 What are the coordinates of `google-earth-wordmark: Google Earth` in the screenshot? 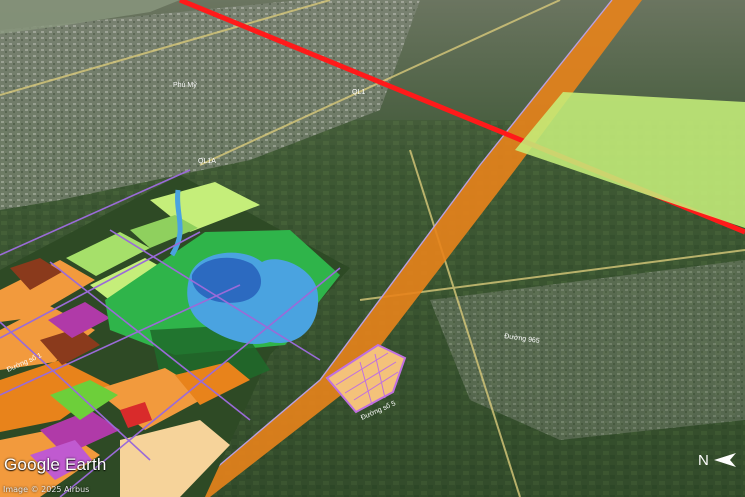 It's located at (55, 464).